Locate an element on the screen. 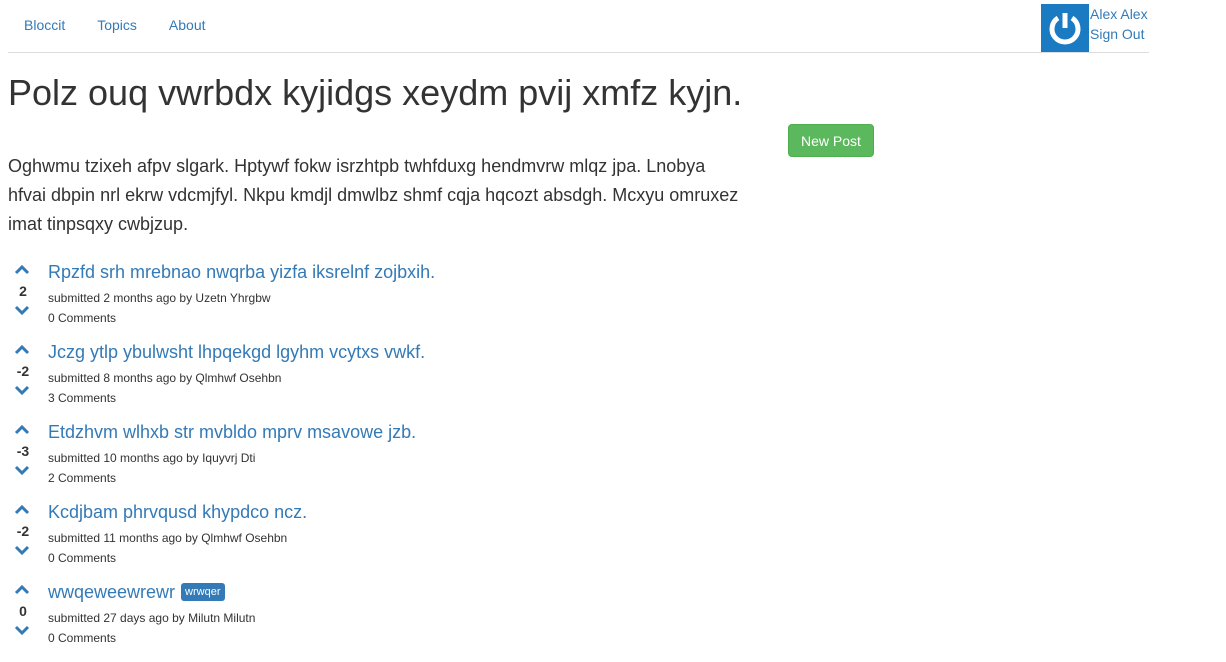 Image resolution: width=1226 pixels, height=662 pixels. post-label-badge: wrwqer is located at coordinates (203, 592).